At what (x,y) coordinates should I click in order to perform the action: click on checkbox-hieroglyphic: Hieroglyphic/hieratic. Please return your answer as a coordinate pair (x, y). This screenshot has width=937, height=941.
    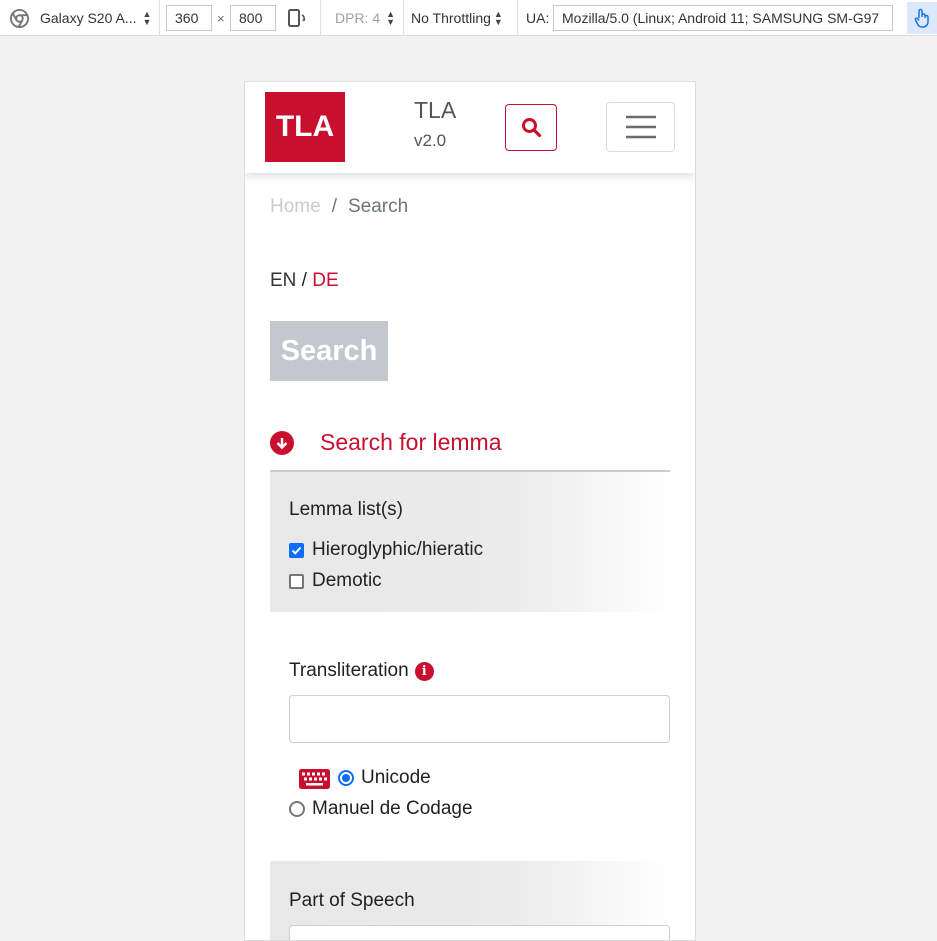
    Looking at the image, I should click on (386, 550).